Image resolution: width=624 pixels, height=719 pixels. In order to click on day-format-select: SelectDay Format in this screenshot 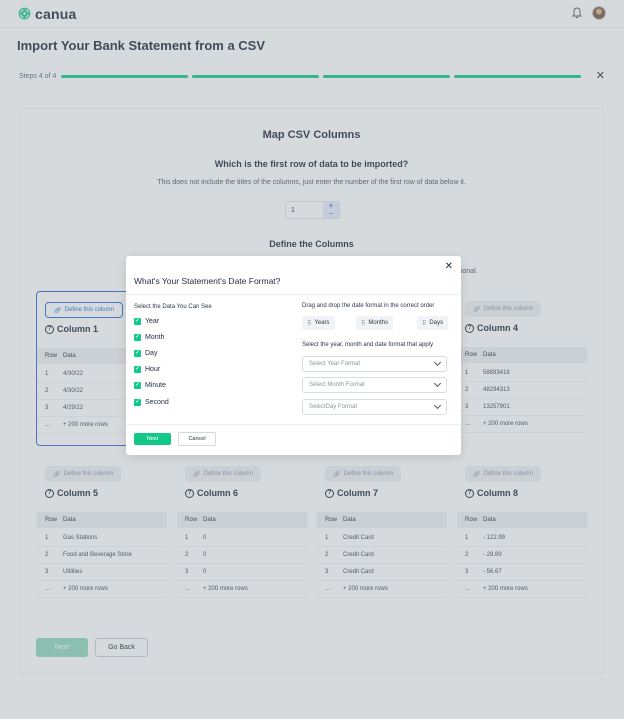, I will do `click(374, 407)`.